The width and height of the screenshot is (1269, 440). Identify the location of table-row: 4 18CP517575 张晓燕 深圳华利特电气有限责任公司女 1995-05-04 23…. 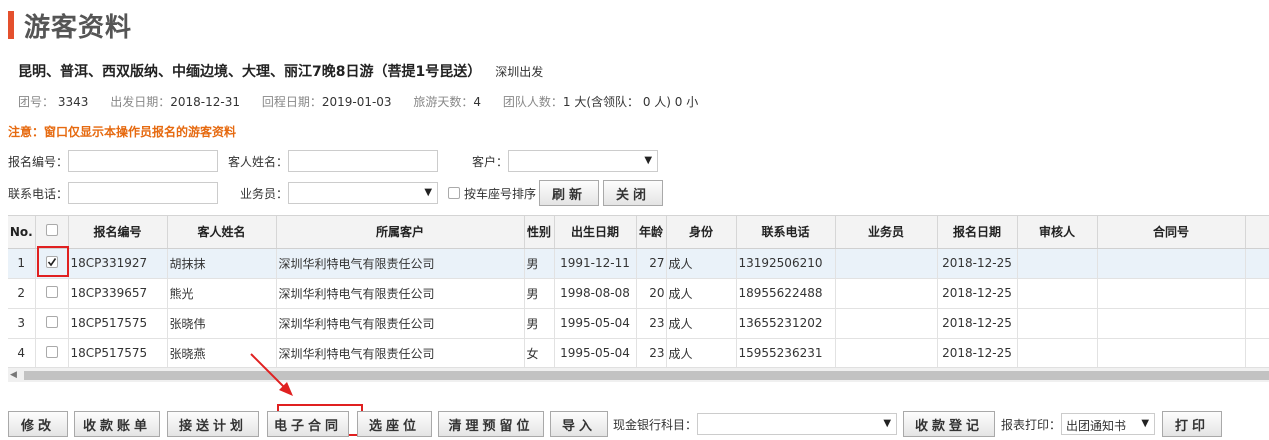
(638, 353).